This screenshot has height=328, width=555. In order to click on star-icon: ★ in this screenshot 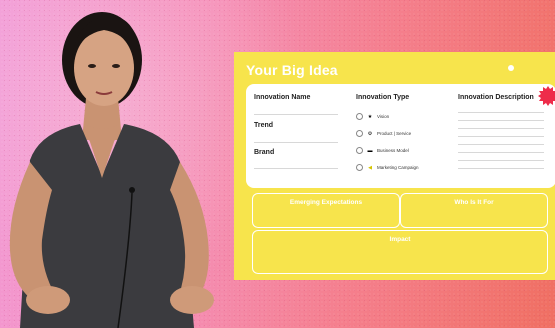, I will do `click(370, 116)`.